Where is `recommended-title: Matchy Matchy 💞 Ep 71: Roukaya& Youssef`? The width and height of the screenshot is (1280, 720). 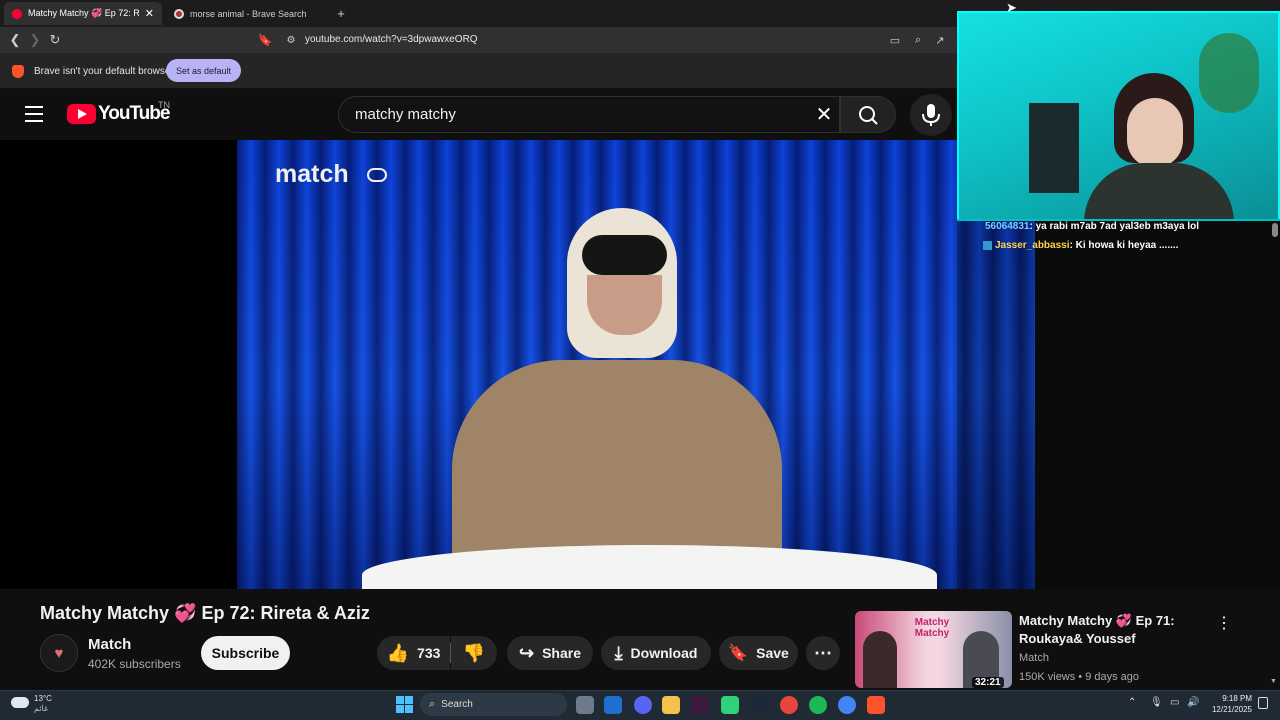 recommended-title: Matchy Matchy 💞 Ep 71: Roukaya& Youssef is located at coordinates (1114, 630).